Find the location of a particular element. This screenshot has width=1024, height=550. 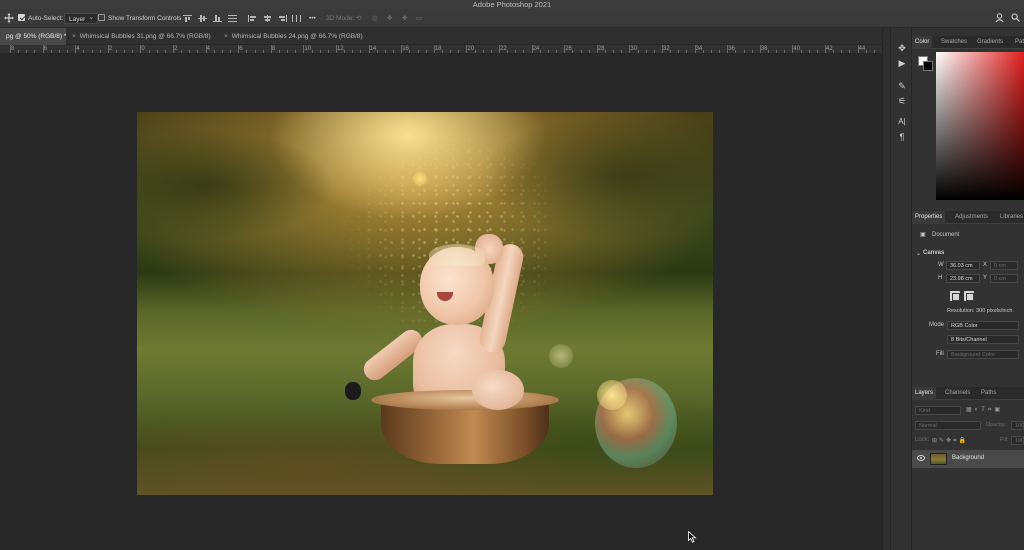

color-picker-field is located at coordinates (980, 126).